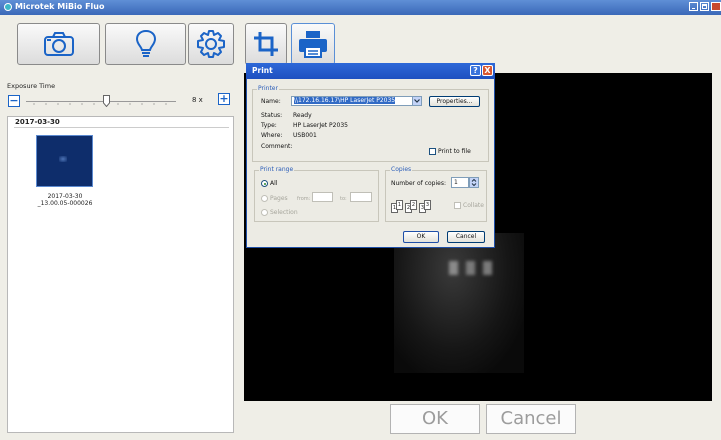  What do you see at coordinates (264, 198) in the screenshot?
I see `pages-radio` at bounding box center [264, 198].